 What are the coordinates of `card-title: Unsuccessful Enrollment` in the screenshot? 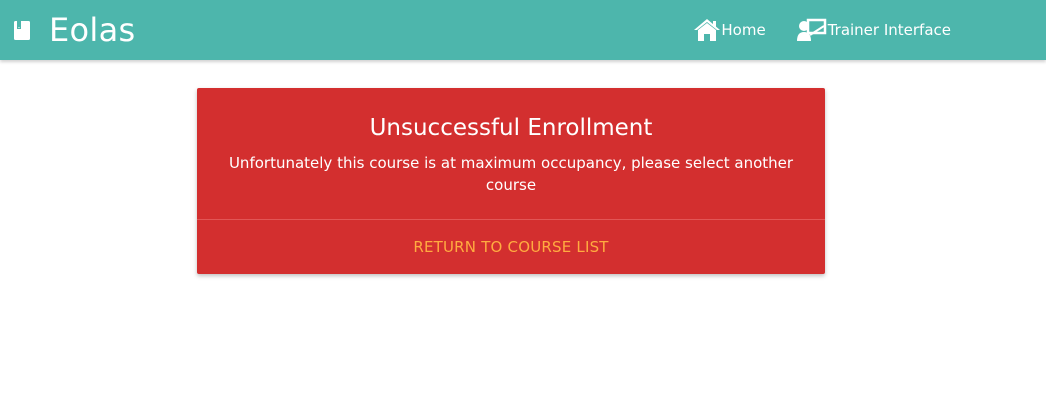 It's located at (511, 128).